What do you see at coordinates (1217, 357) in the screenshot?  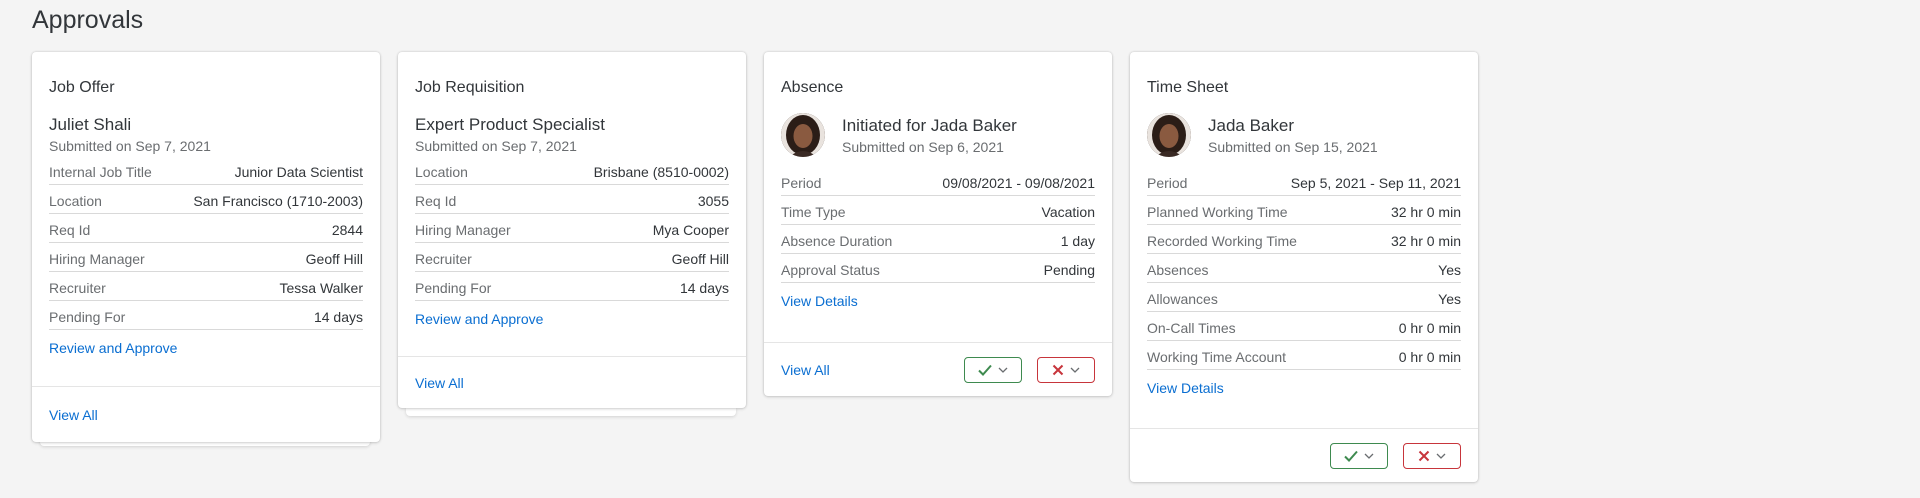 I see `row-label: Working Time Account` at bounding box center [1217, 357].